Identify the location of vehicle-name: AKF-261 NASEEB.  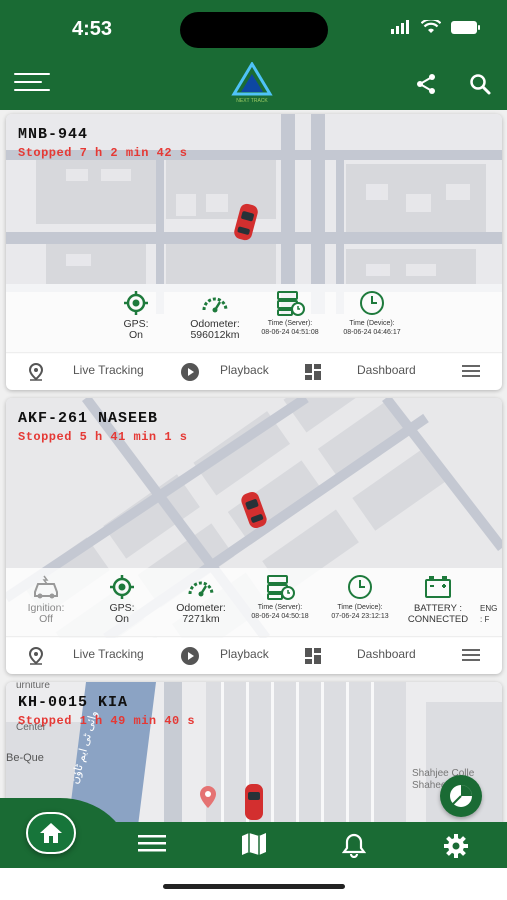
(88, 418).